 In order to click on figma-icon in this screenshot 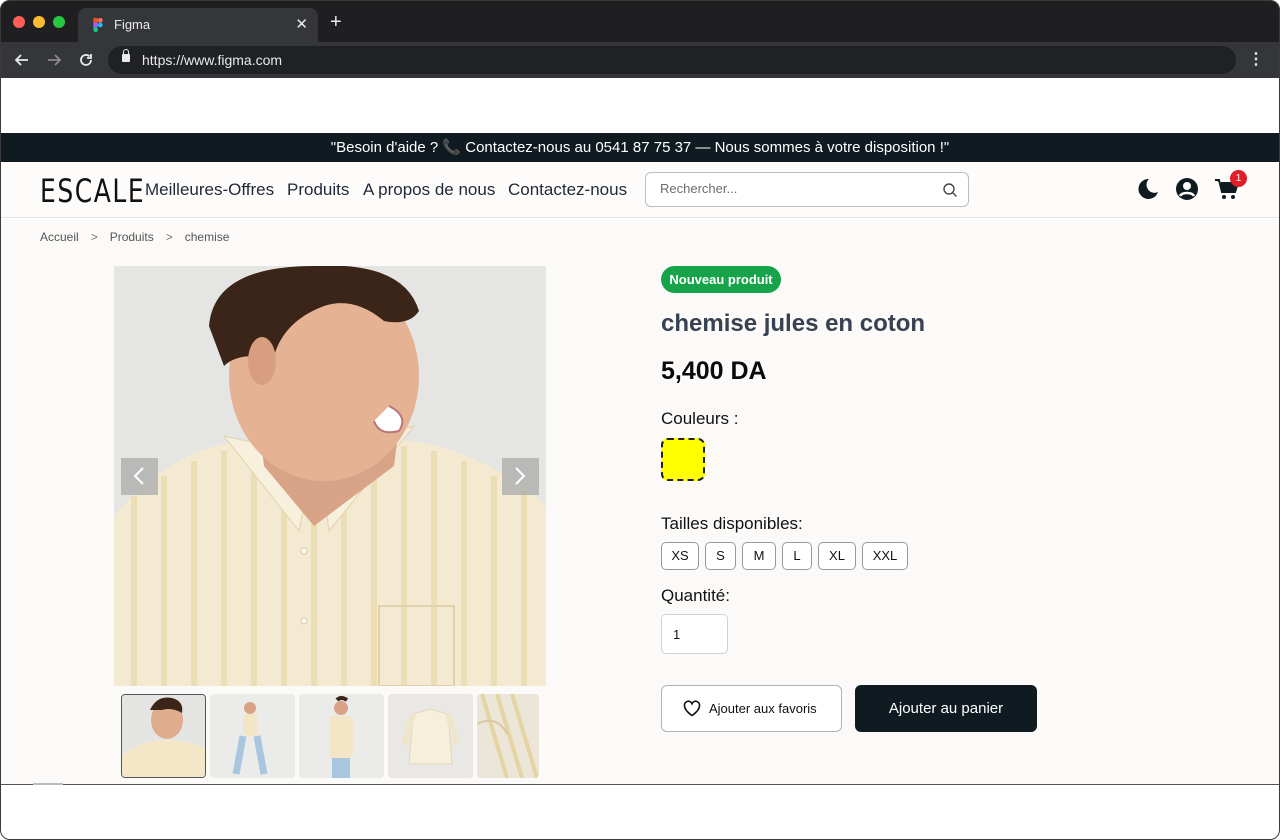, I will do `click(98, 25)`.